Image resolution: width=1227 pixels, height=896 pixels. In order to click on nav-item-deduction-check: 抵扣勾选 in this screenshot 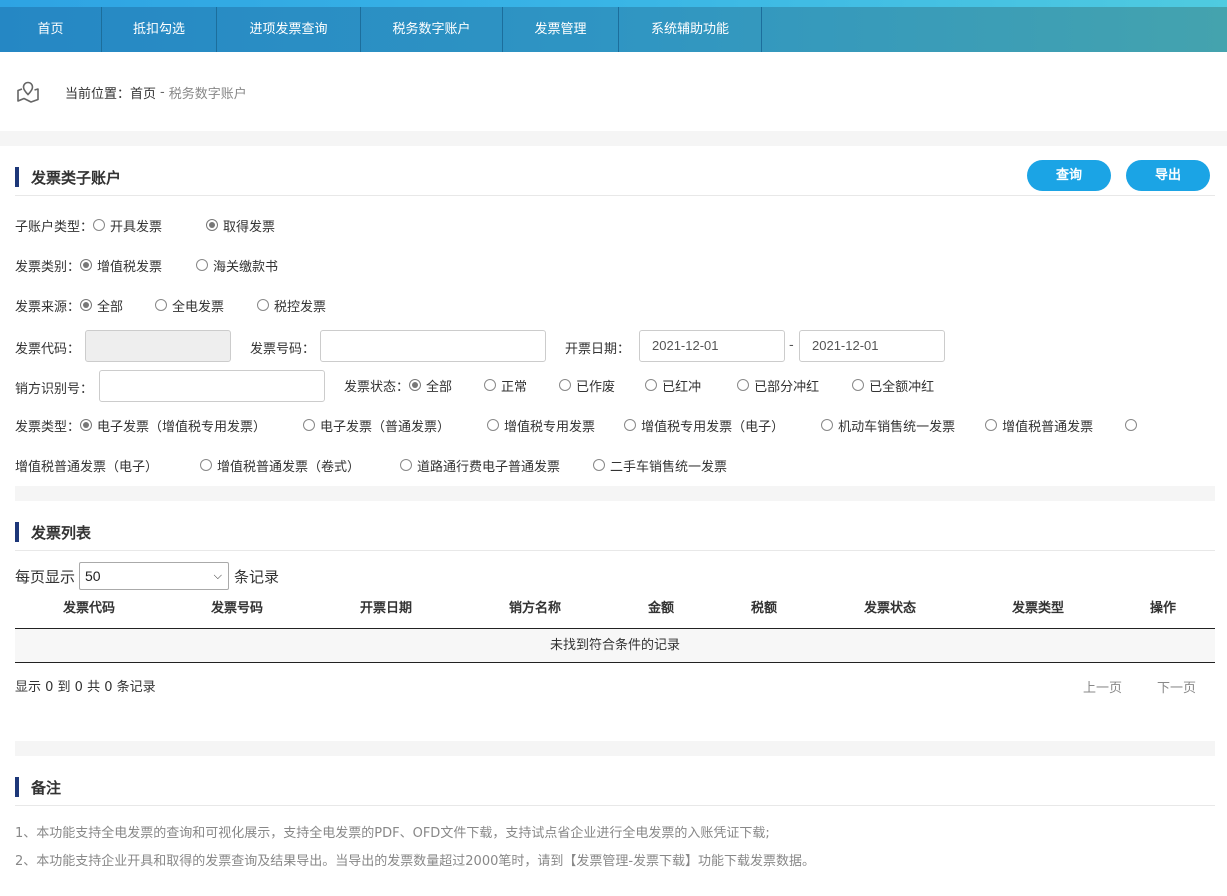, I will do `click(159, 29)`.